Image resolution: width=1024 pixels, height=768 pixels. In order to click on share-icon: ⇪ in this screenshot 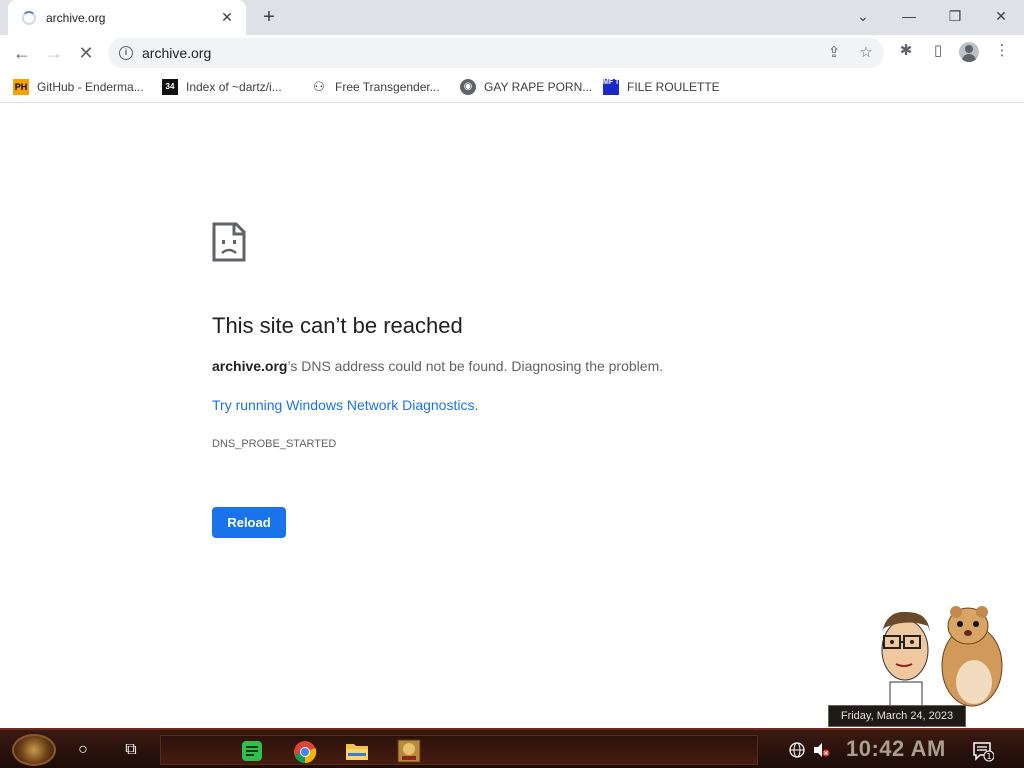, I will do `click(834, 53)`.